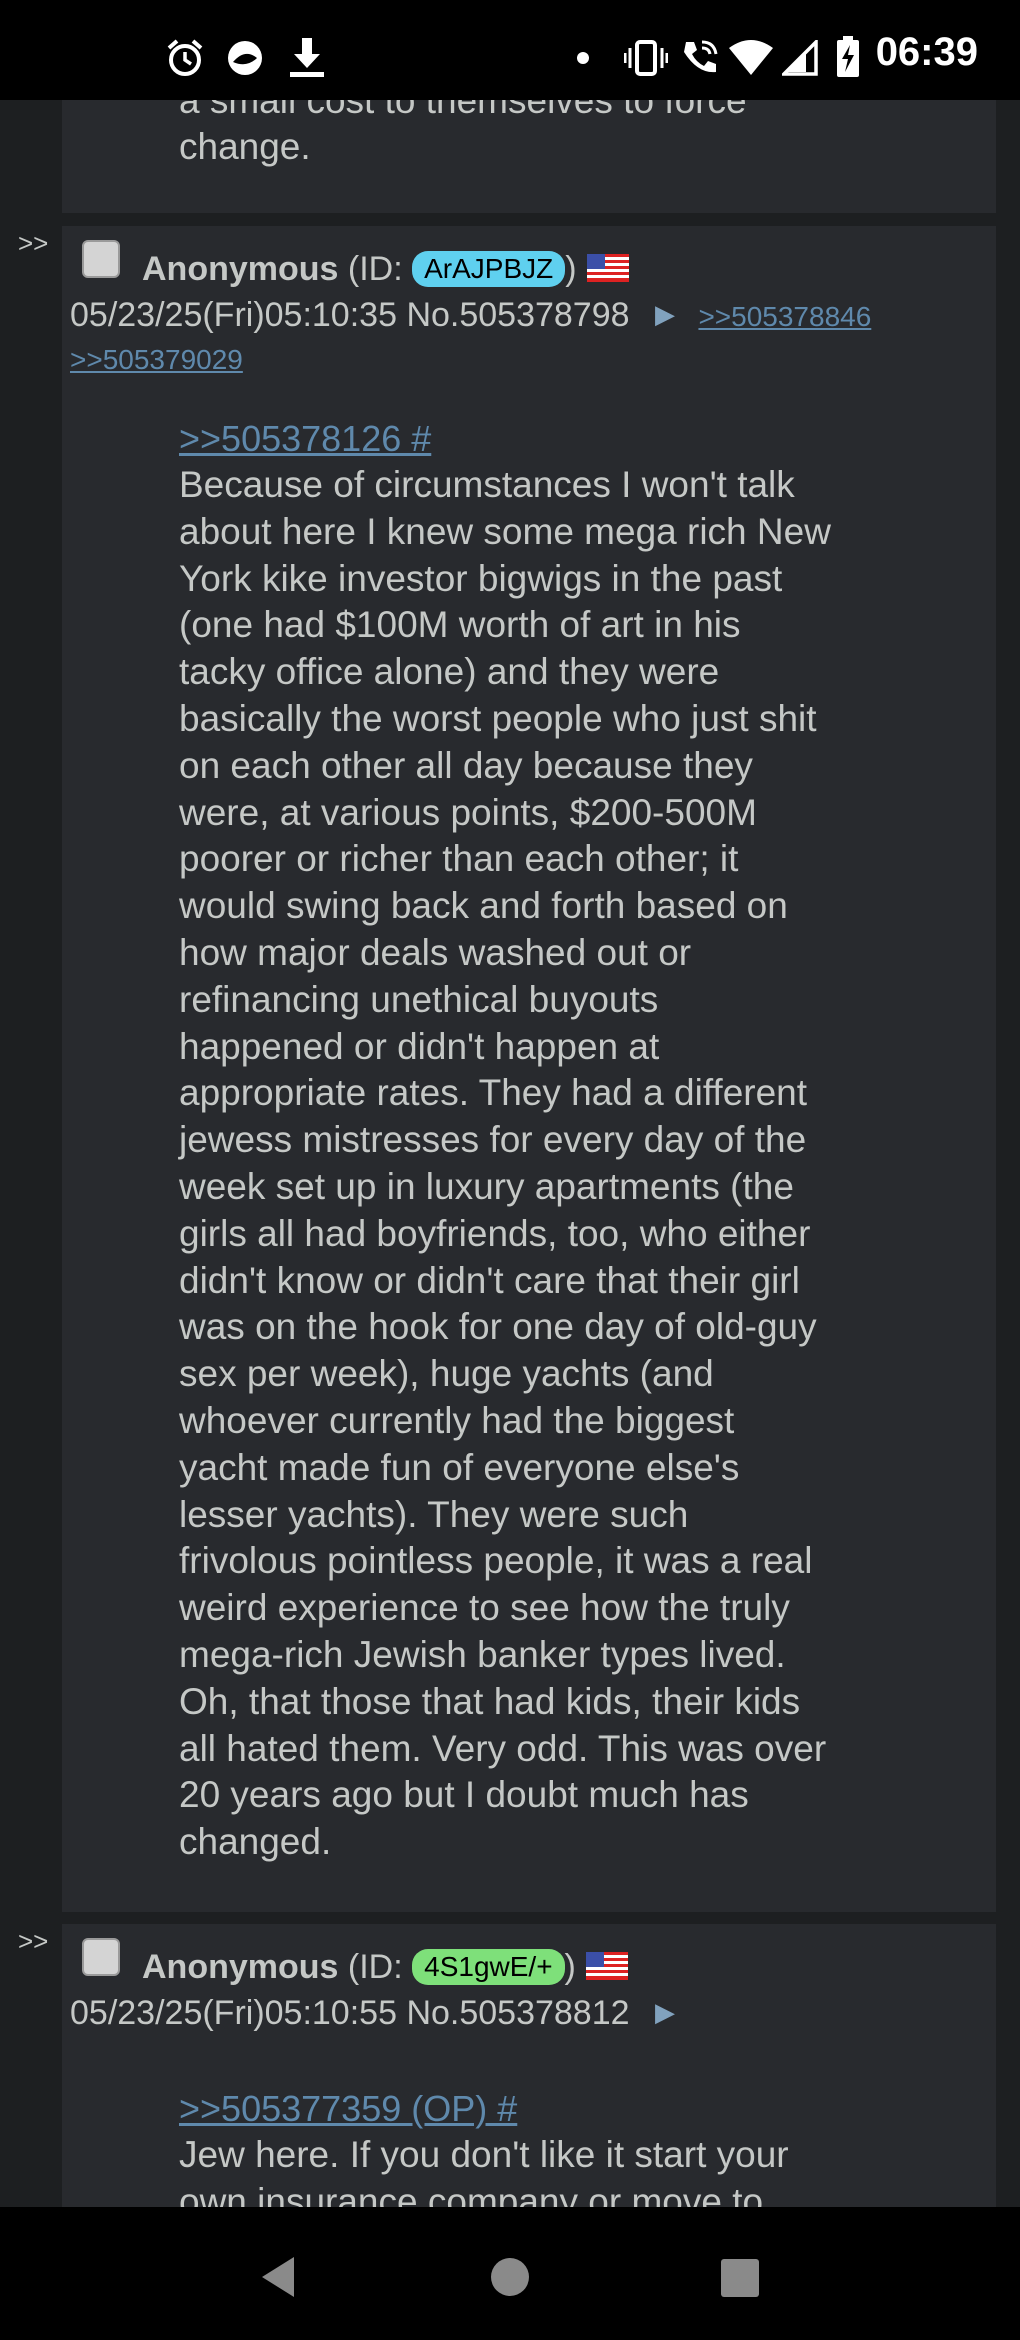 The width and height of the screenshot is (1020, 2340). Describe the element at coordinates (245, 146) in the screenshot. I see `previous-post-text-line-2: change.` at that location.